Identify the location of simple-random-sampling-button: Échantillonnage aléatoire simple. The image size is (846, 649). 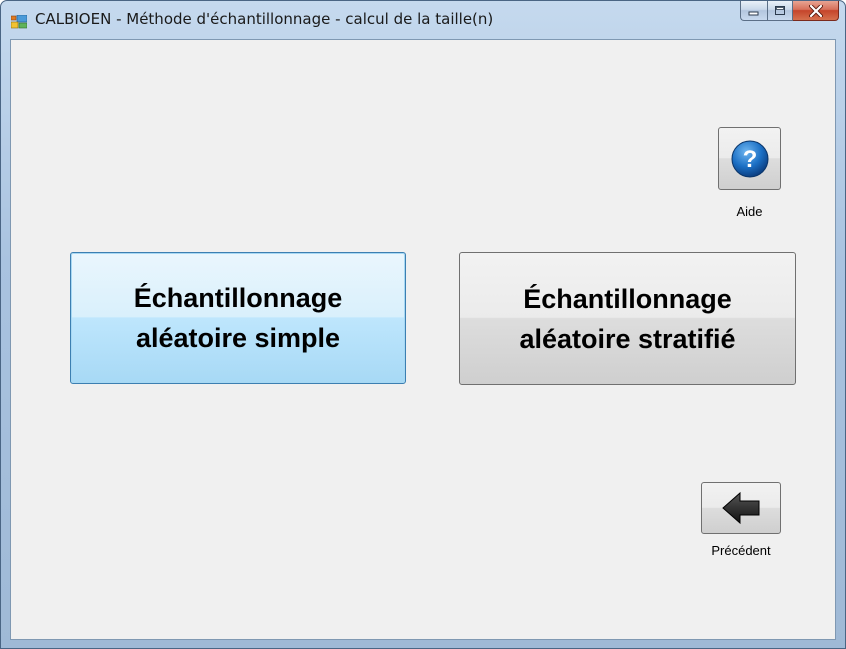
(238, 318).